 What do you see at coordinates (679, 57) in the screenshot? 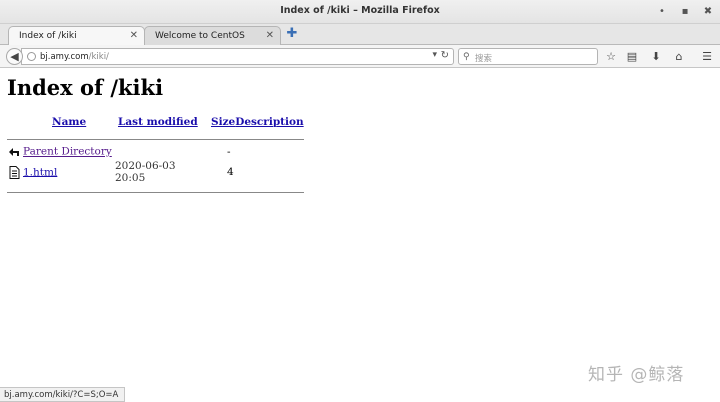
I see `home-icon: ⌂` at bounding box center [679, 57].